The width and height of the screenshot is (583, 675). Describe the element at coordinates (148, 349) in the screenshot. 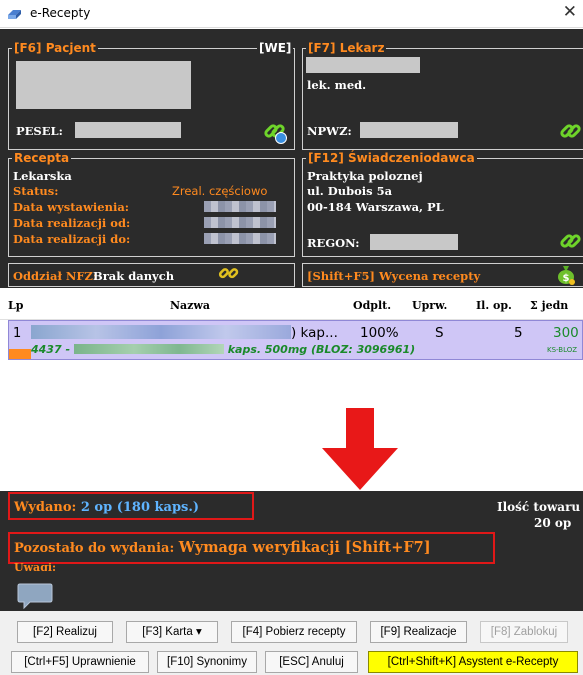

I see `drug-details-redacted` at that location.